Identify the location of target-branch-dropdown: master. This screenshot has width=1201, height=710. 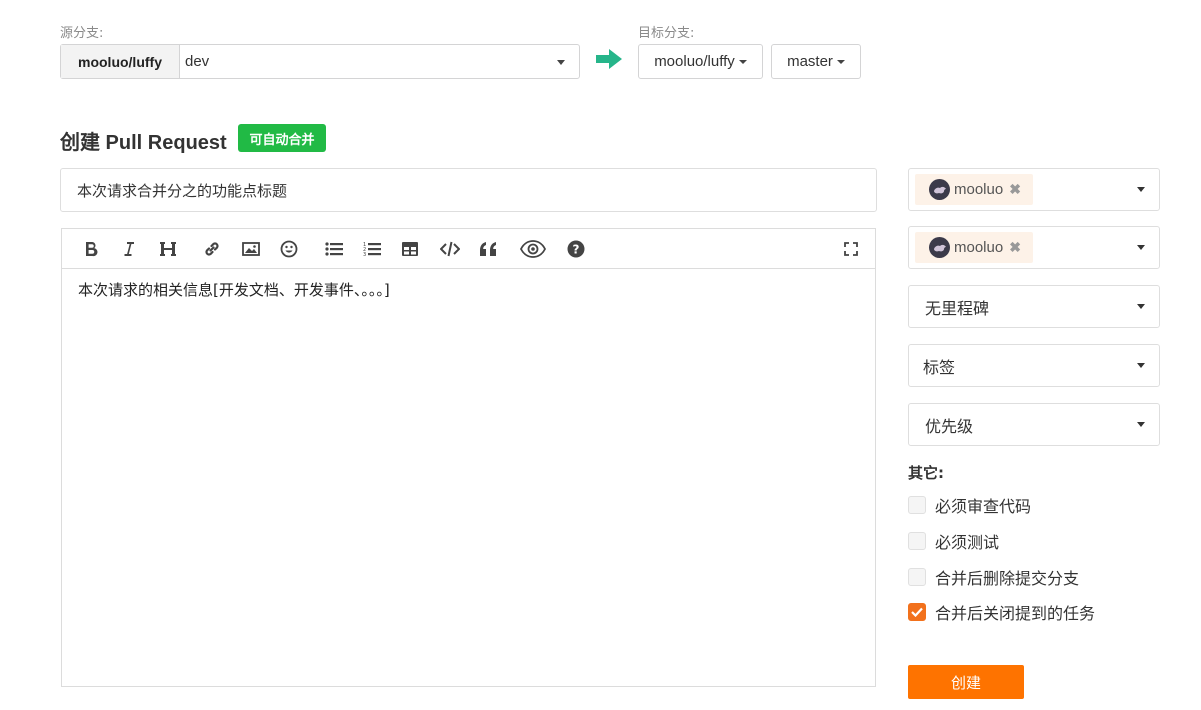
(816, 61).